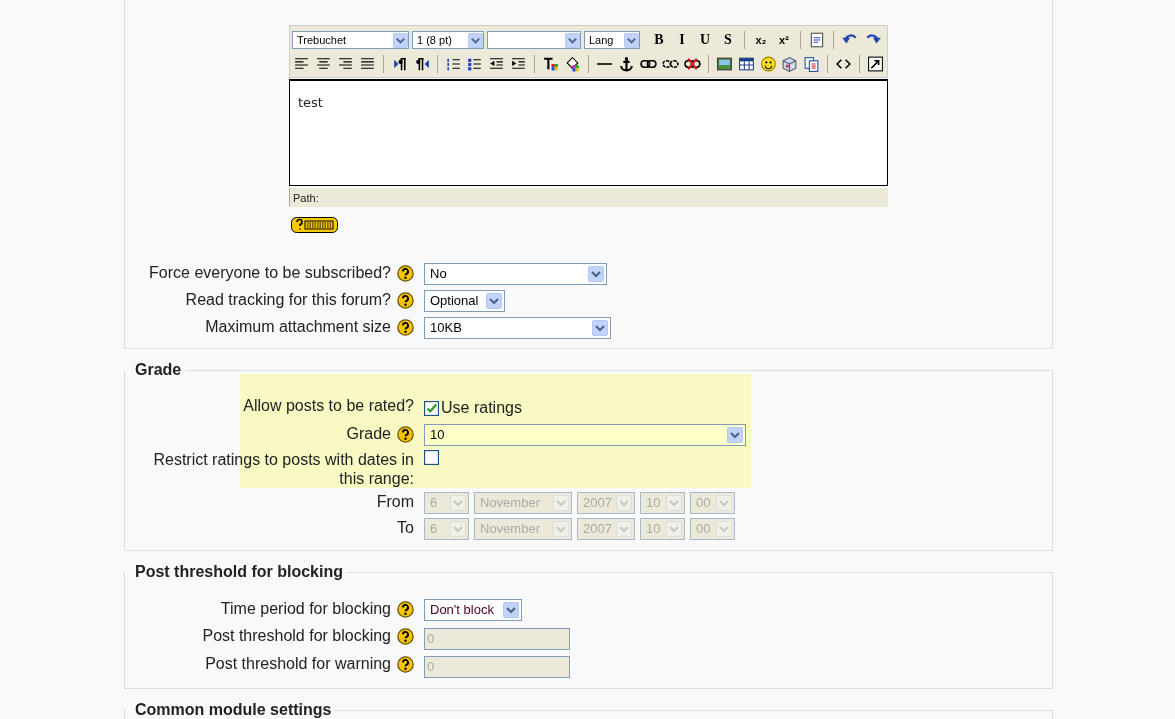  I want to click on dropdown: Optional, so click(464, 301).